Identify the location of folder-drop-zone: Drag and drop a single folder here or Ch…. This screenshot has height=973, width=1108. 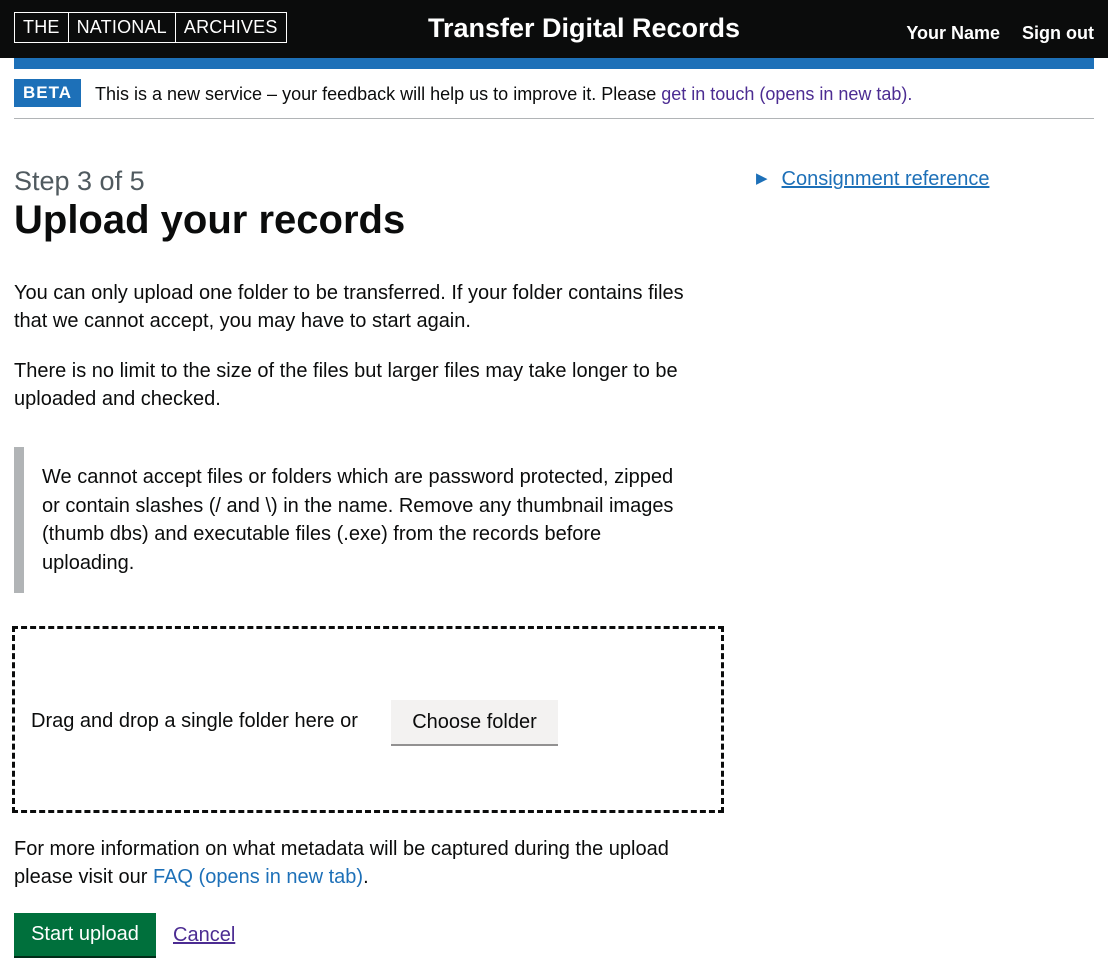
(368, 719).